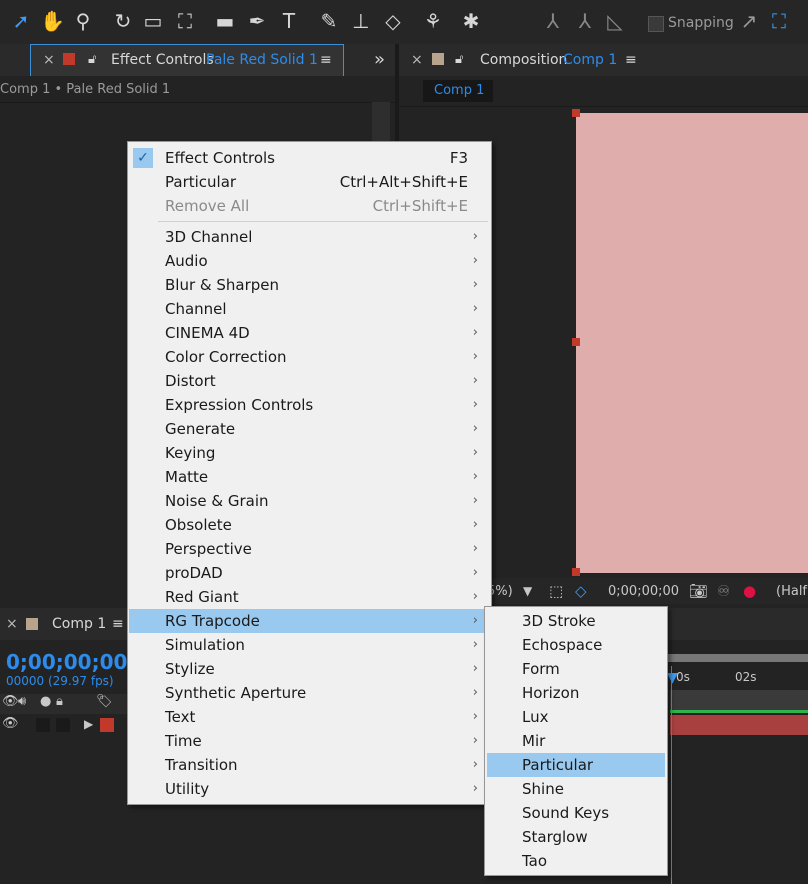  Describe the element at coordinates (153, 21) in the screenshot. I see `camera-tool-icon: ▭` at that location.